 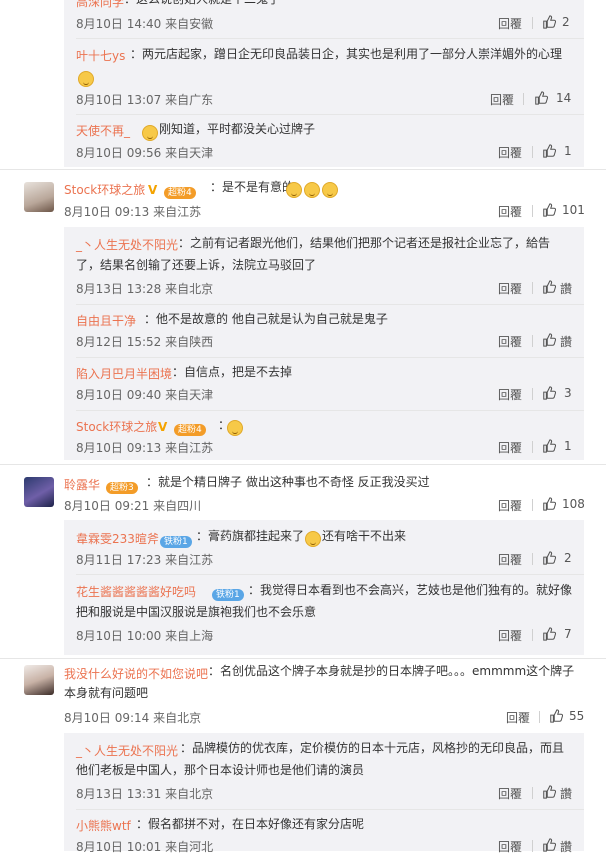 What do you see at coordinates (116, 426) in the screenshot?
I see `reply-username: Stock环球之旅` at bounding box center [116, 426].